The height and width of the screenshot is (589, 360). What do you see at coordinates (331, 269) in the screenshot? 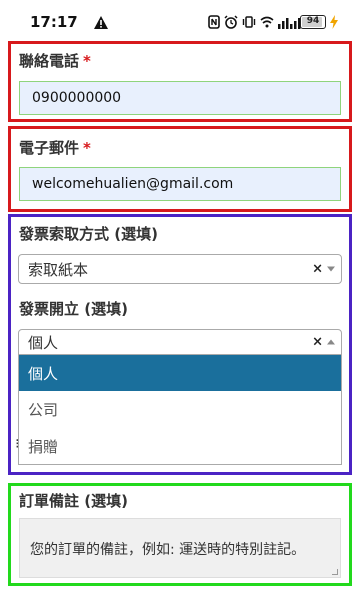
I see `chevron-down-icon` at bounding box center [331, 269].